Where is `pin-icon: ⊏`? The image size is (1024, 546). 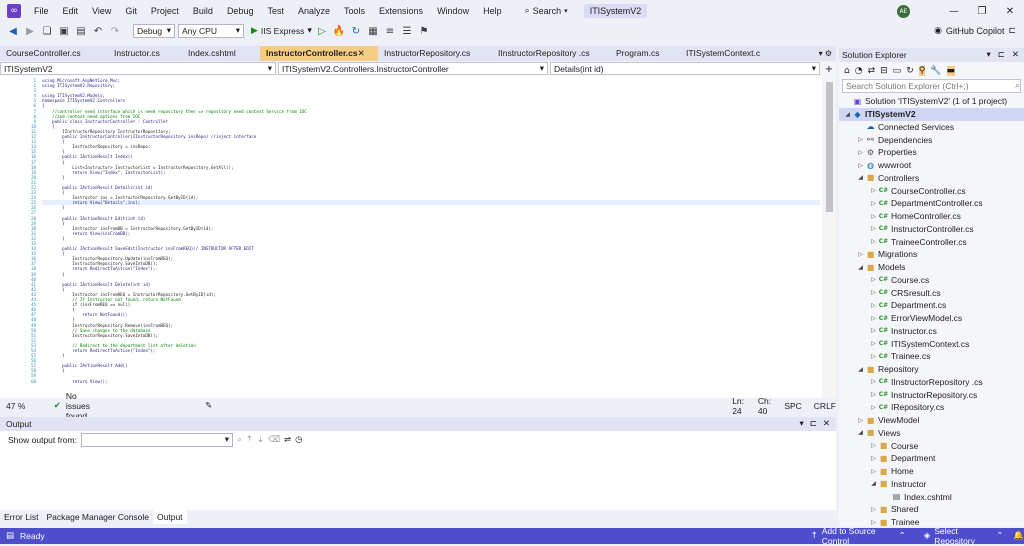 pin-icon: ⊏ is located at coordinates (1001, 55).